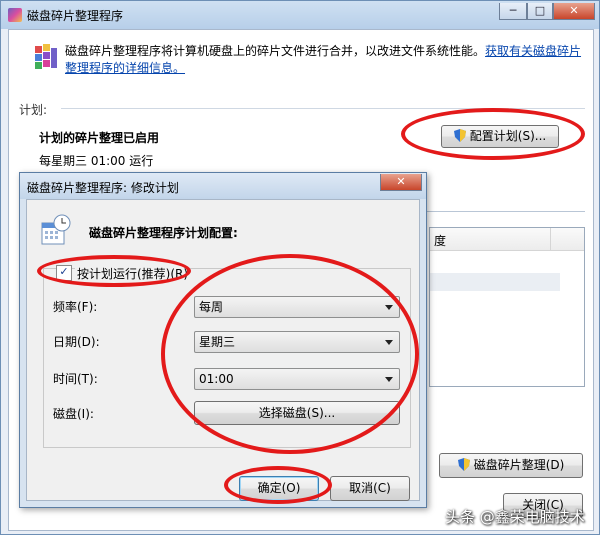 Image resolution: width=600 pixels, height=535 pixels. I want to click on close-window-button: ✕, so click(574, 11).